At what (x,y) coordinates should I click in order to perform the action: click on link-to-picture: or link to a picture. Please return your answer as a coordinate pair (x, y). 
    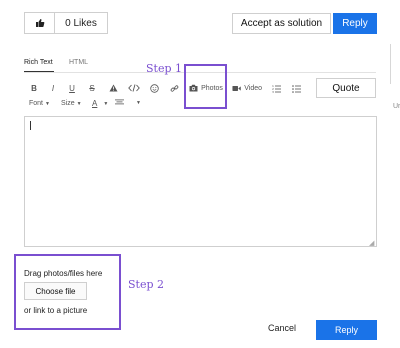
    Looking at the image, I should click on (55, 310).